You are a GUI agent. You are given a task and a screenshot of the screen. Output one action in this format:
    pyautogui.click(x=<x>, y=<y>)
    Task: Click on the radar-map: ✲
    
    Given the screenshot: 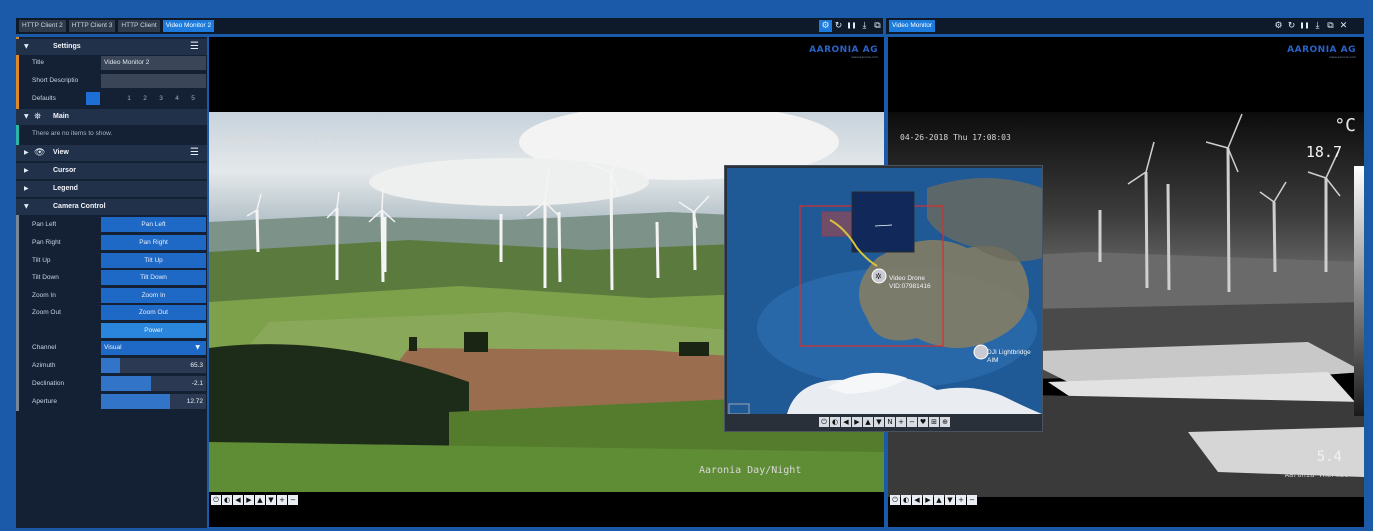 What is the action you would take?
    pyautogui.click(x=884, y=291)
    